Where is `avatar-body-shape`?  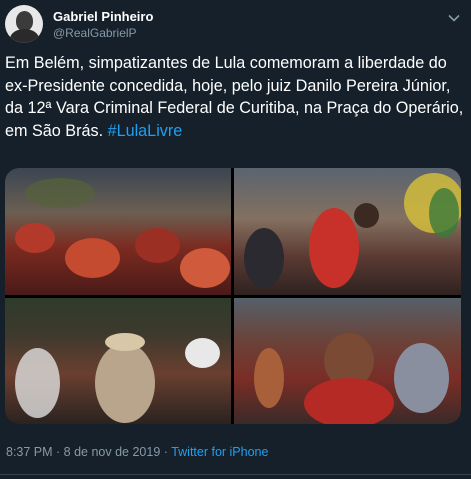
avatar-body-shape is located at coordinates (24, 36).